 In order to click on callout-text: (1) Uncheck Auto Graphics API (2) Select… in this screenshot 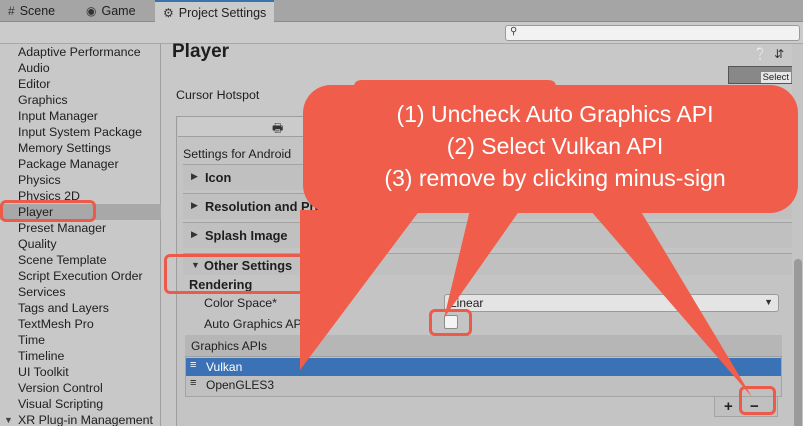, I will do `click(555, 146)`.